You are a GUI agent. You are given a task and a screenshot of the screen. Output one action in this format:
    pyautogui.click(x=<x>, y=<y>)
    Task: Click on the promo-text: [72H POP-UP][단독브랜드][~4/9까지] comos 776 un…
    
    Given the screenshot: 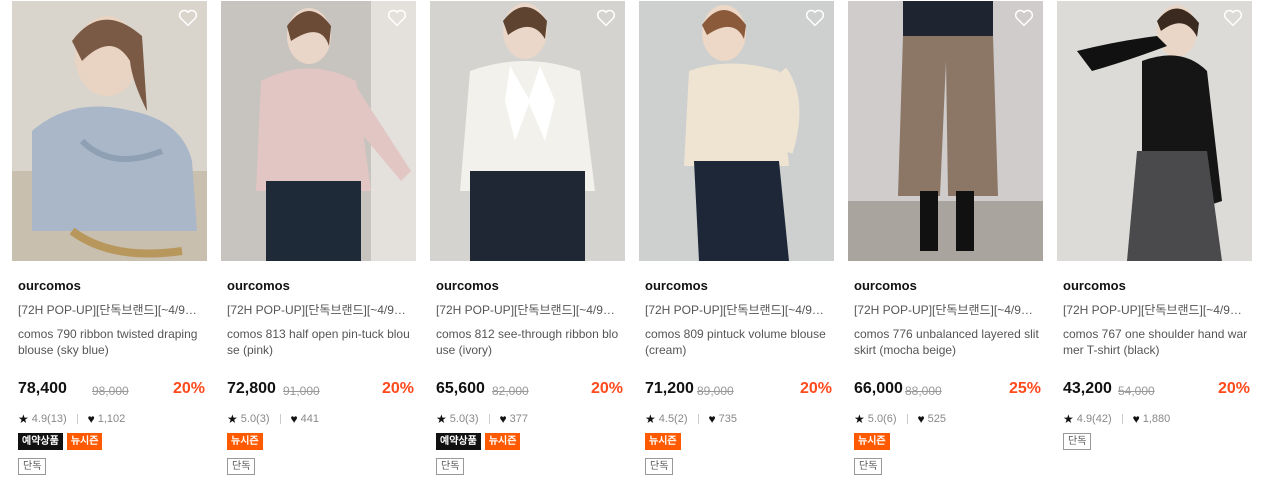 What is the action you would take?
    pyautogui.click(x=948, y=310)
    